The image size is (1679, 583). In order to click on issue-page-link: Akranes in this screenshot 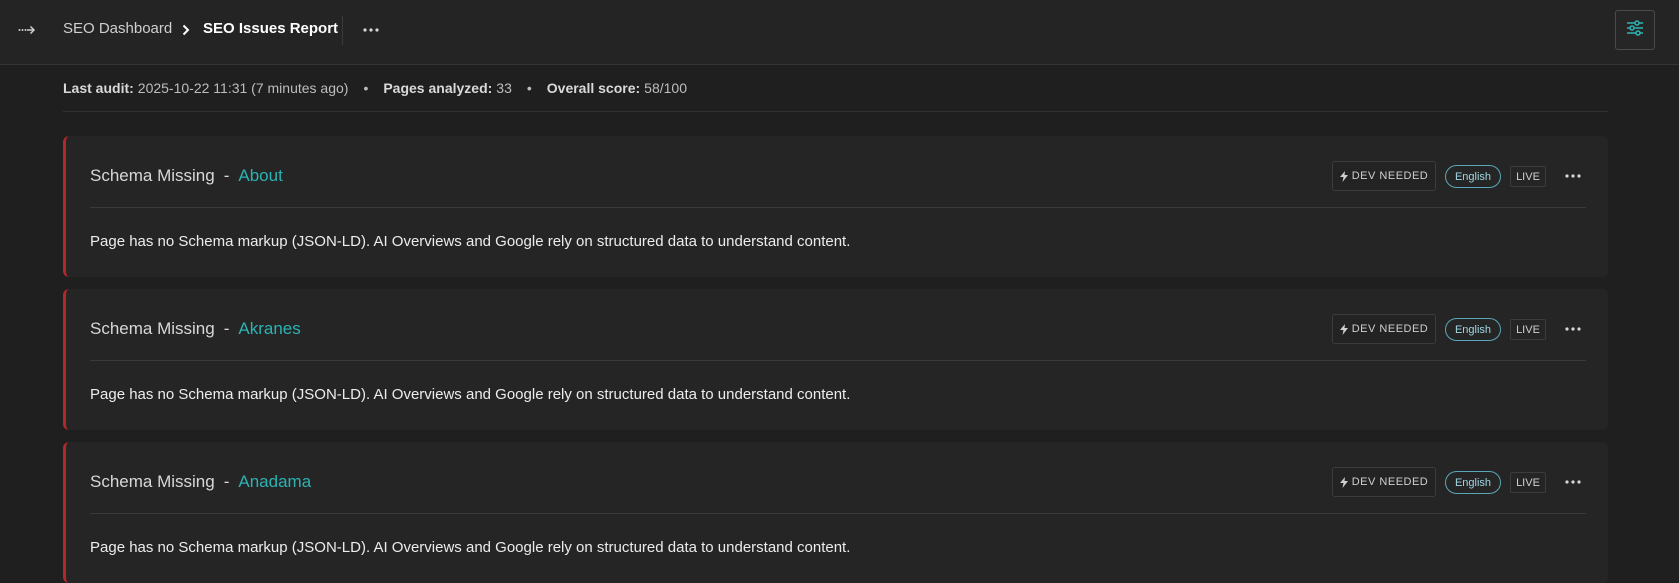, I will do `click(269, 329)`.